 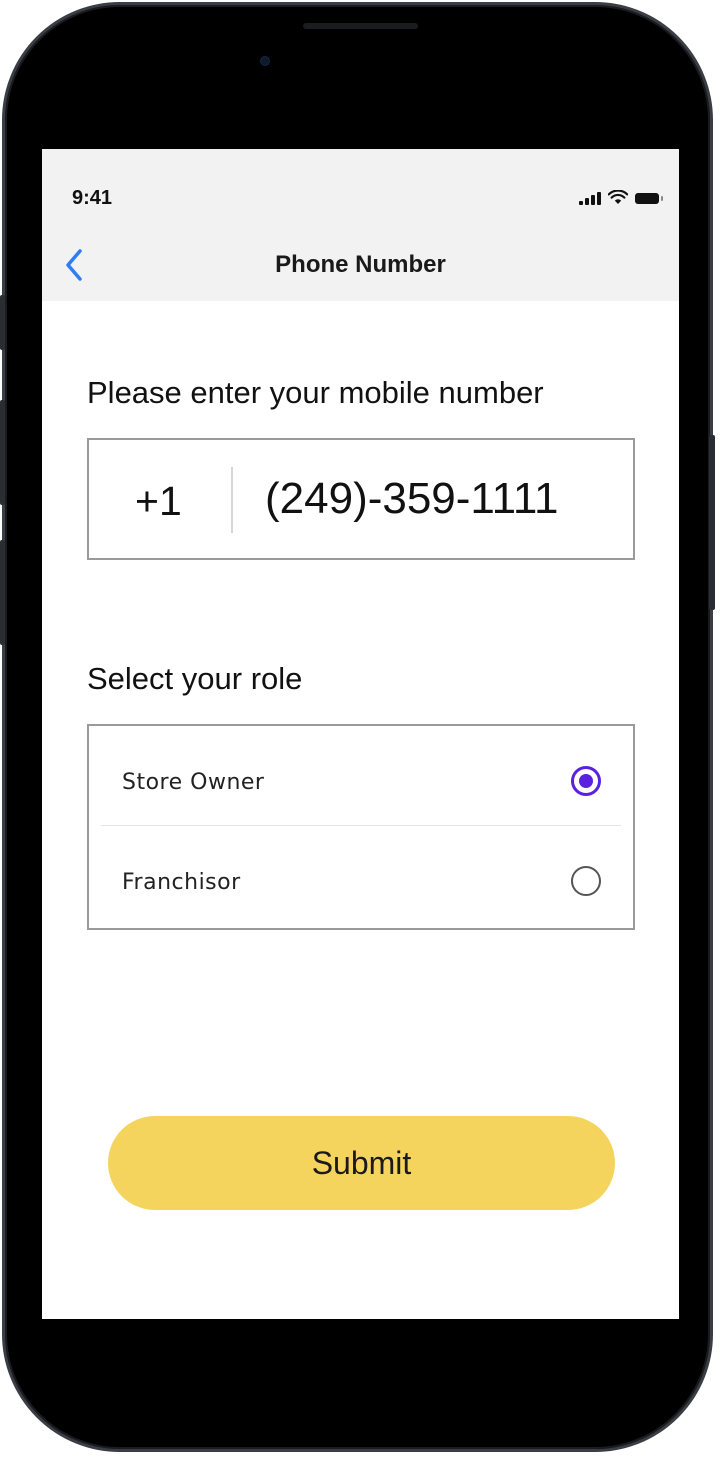 What do you see at coordinates (2, 322) in the screenshot?
I see `mute-switch` at bounding box center [2, 322].